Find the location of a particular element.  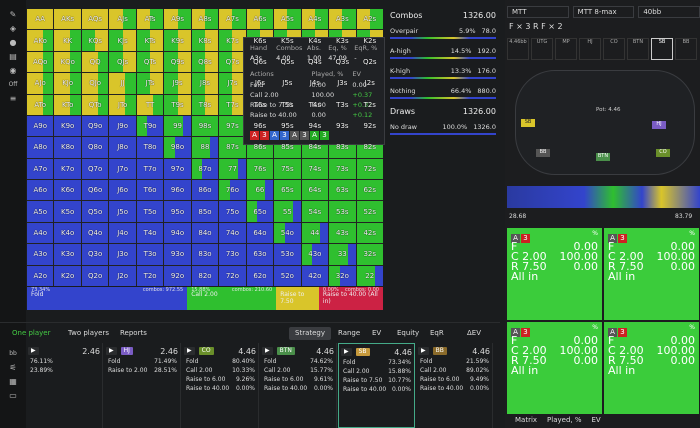

tab-two-players: Two players is located at coordinates (88, 333).